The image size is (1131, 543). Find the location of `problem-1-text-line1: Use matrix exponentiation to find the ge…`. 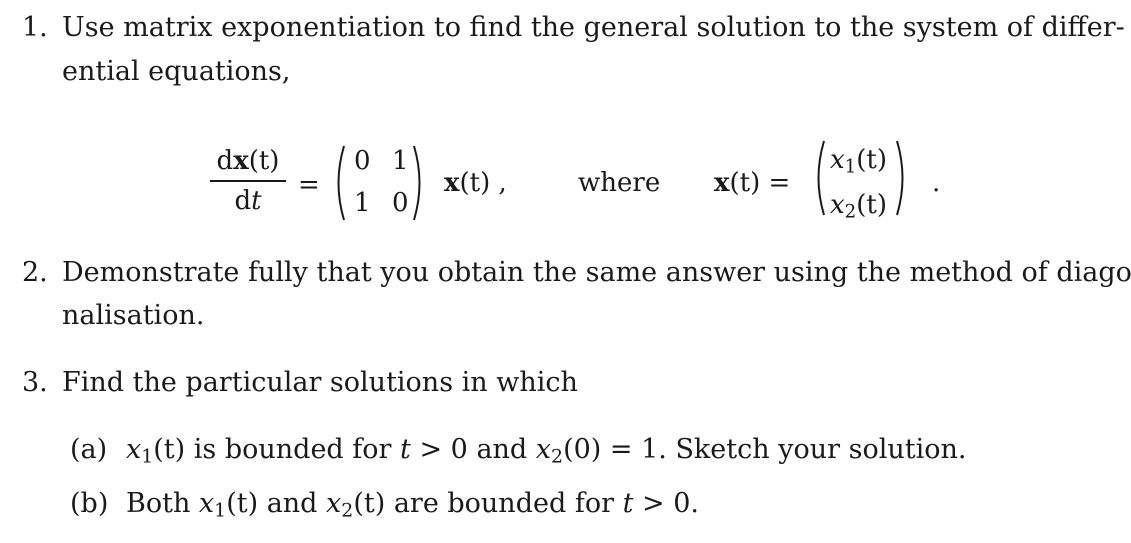

problem-1-text-line1: Use matrix exponentiation to find the ge… is located at coordinates (593, 27).